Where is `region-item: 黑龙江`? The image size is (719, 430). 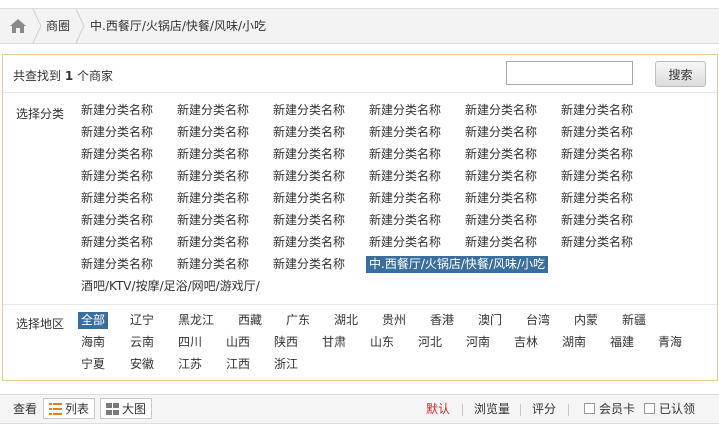 region-item: 黑龙江 is located at coordinates (196, 320).